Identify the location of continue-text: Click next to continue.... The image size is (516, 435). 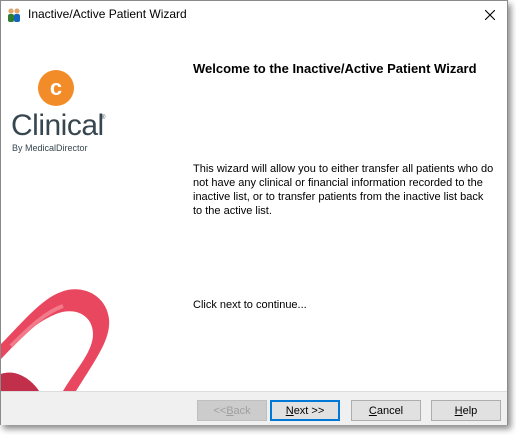
(250, 305).